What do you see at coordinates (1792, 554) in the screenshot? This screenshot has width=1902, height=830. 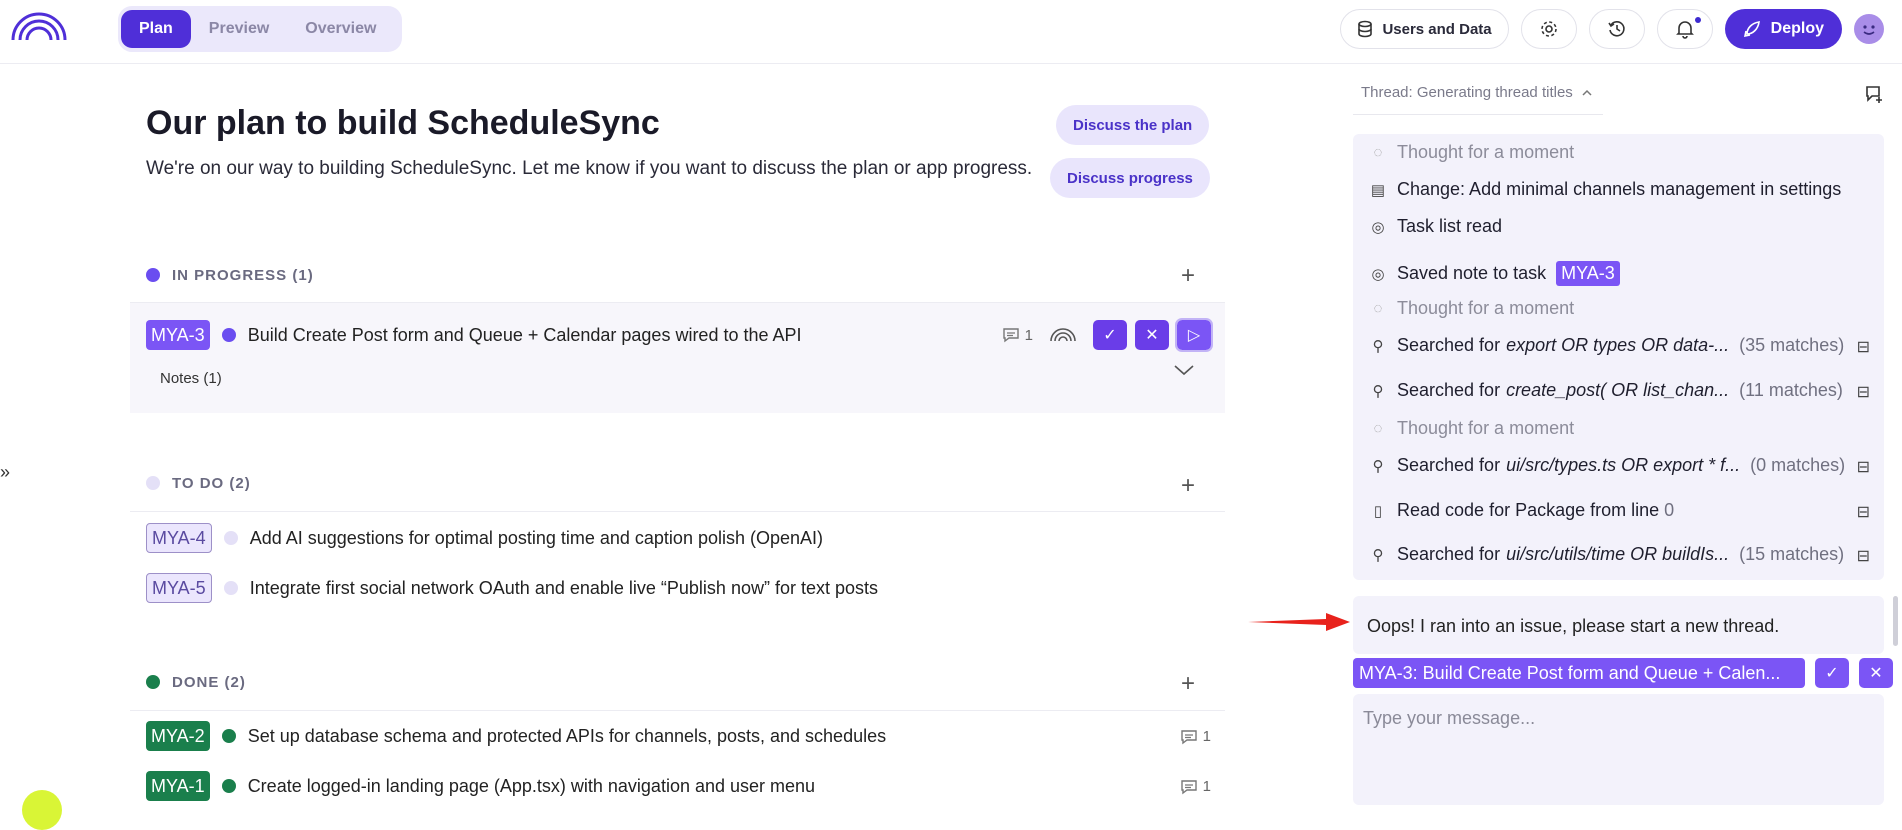 I see `match-count: (15 matches)` at bounding box center [1792, 554].